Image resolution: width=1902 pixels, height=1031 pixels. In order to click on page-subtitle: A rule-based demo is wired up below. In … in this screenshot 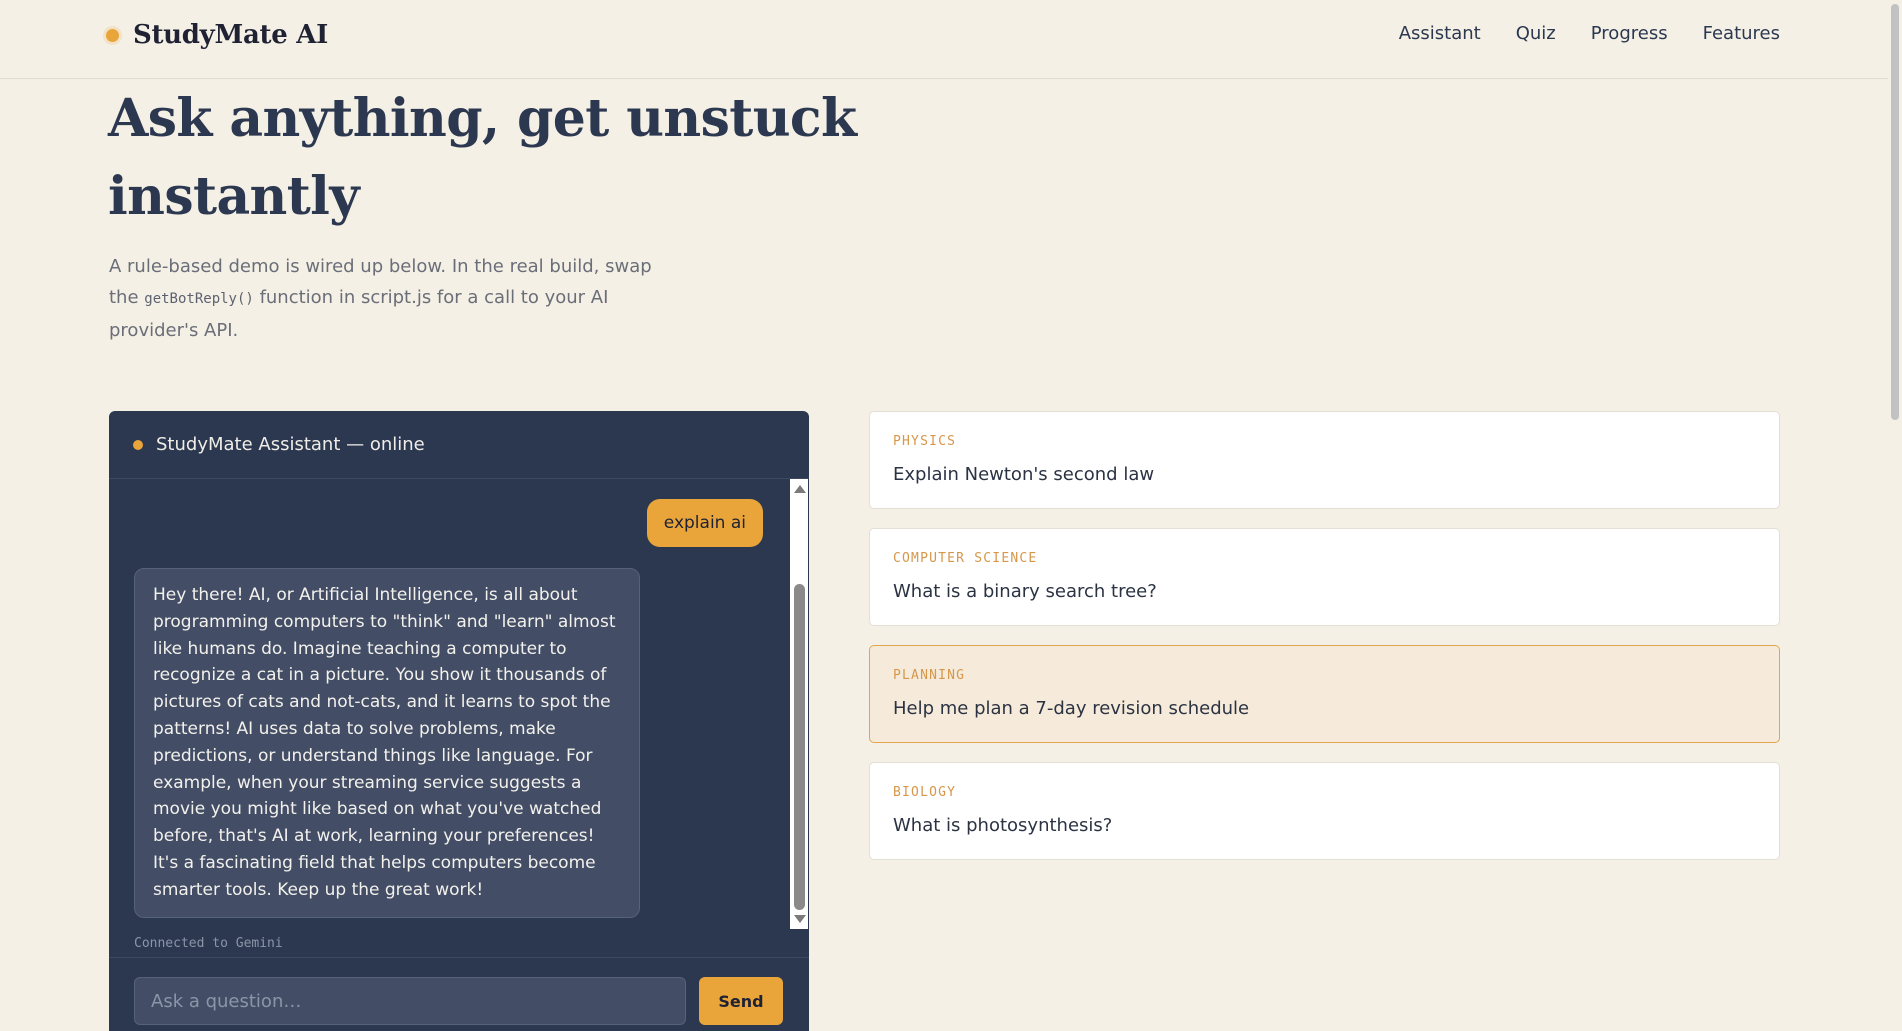, I will do `click(389, 298)`.